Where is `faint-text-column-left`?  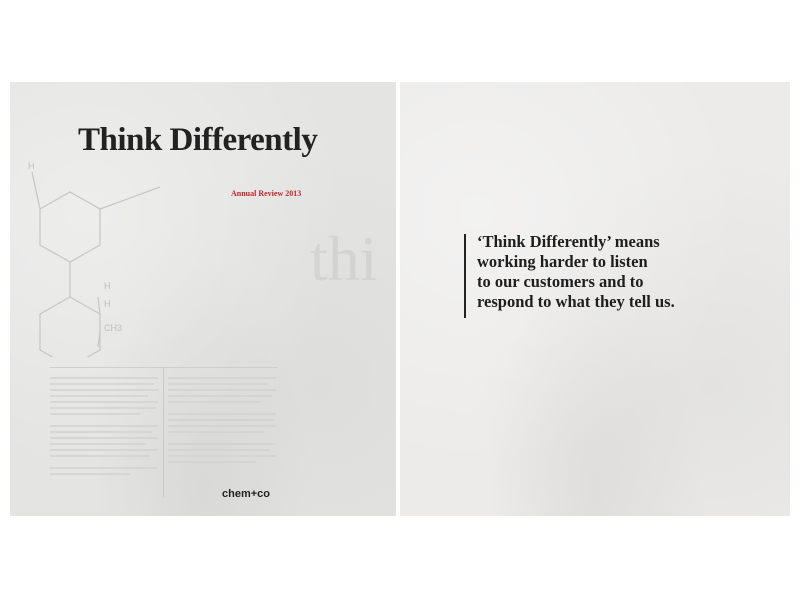 faint-text-column-left is located at coordinates (104, 426).